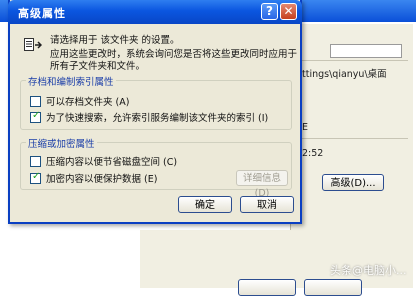 Image resolution: width=416 pixels, height=296 pixels. Describe the element at coordinates (87, 101) in the screenshot. I see `archive-checkbox-label: 可以存档文件夹 (A)` at that location.